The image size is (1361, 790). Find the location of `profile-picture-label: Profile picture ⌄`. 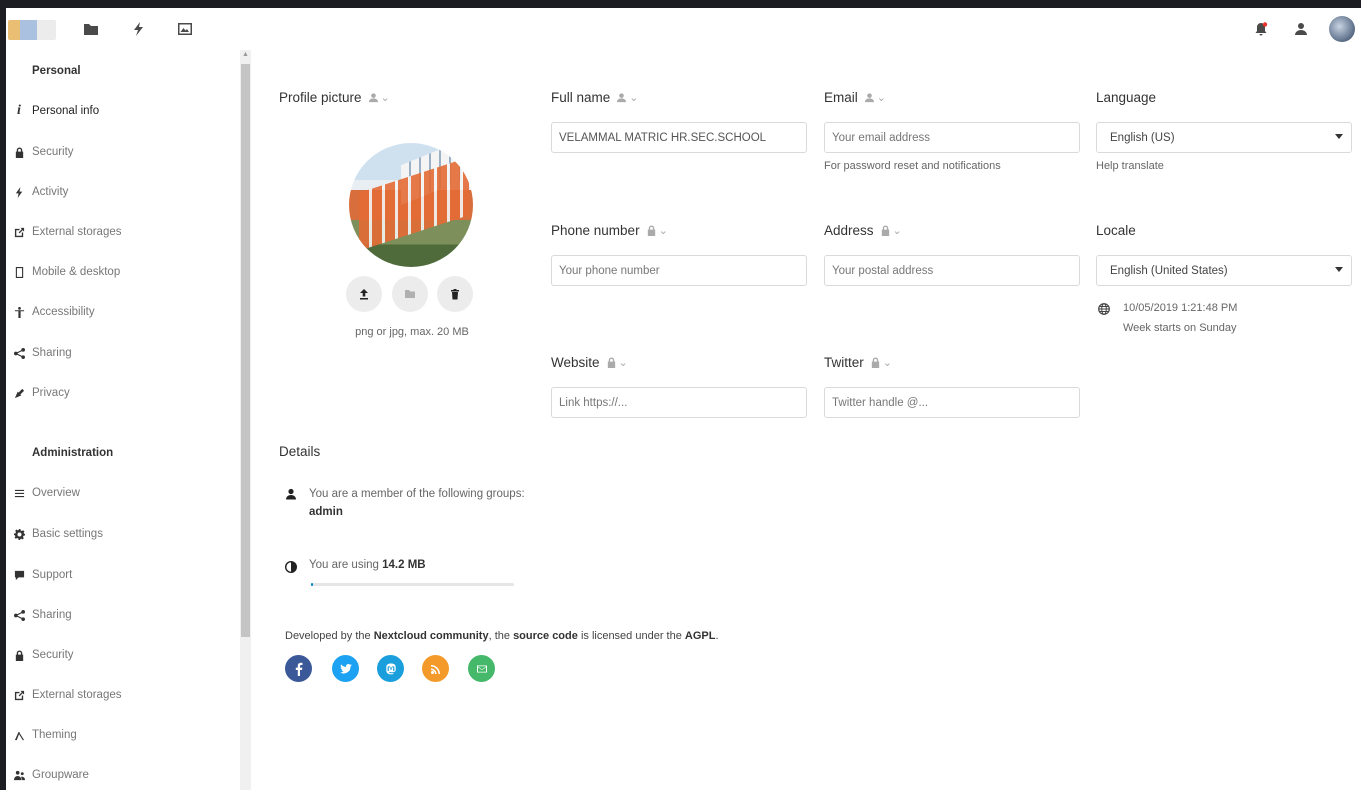

profile-picture-label: Profile picture ⌄ is located at coordinates (334, 97).